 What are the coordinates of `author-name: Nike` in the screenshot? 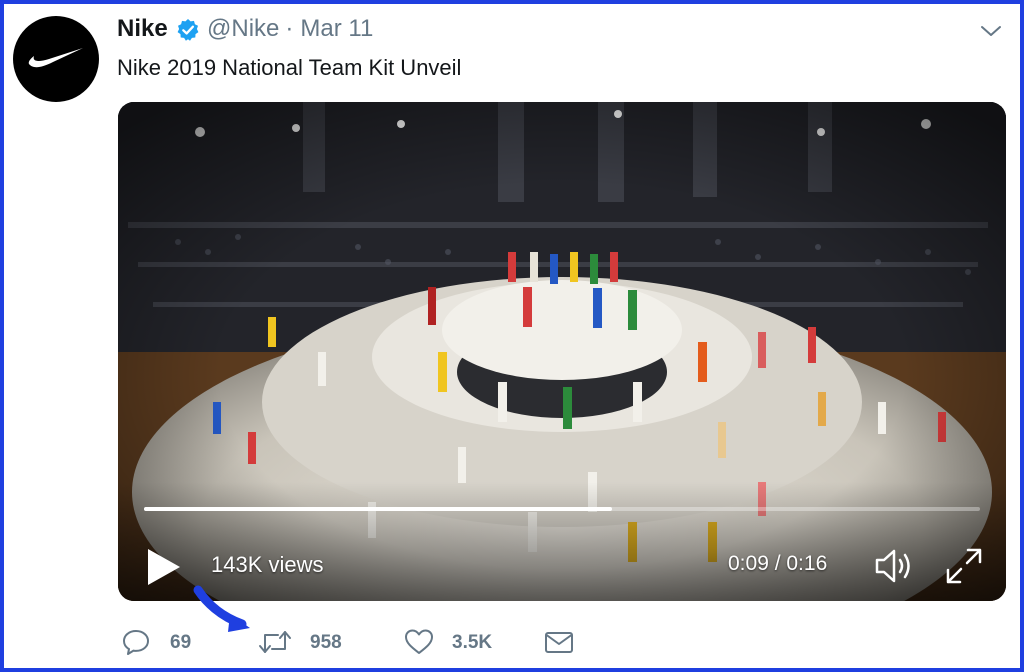 It's located at (142, 29).